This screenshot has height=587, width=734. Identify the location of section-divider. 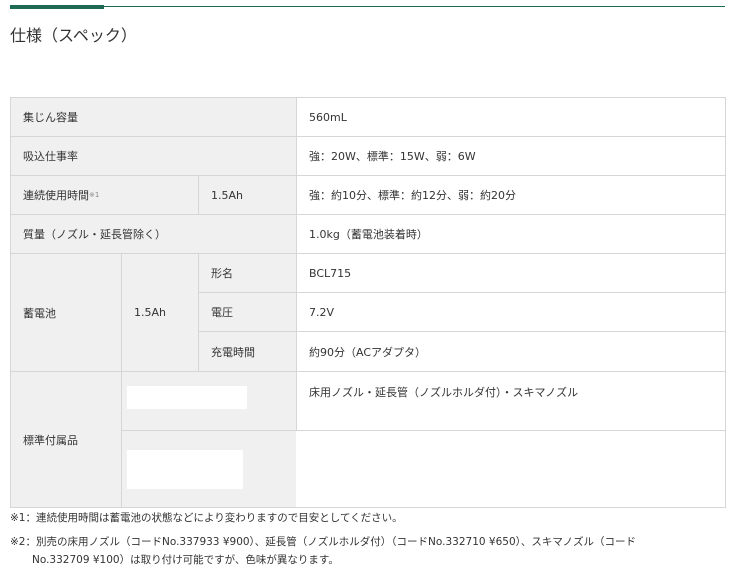
(367, 6).